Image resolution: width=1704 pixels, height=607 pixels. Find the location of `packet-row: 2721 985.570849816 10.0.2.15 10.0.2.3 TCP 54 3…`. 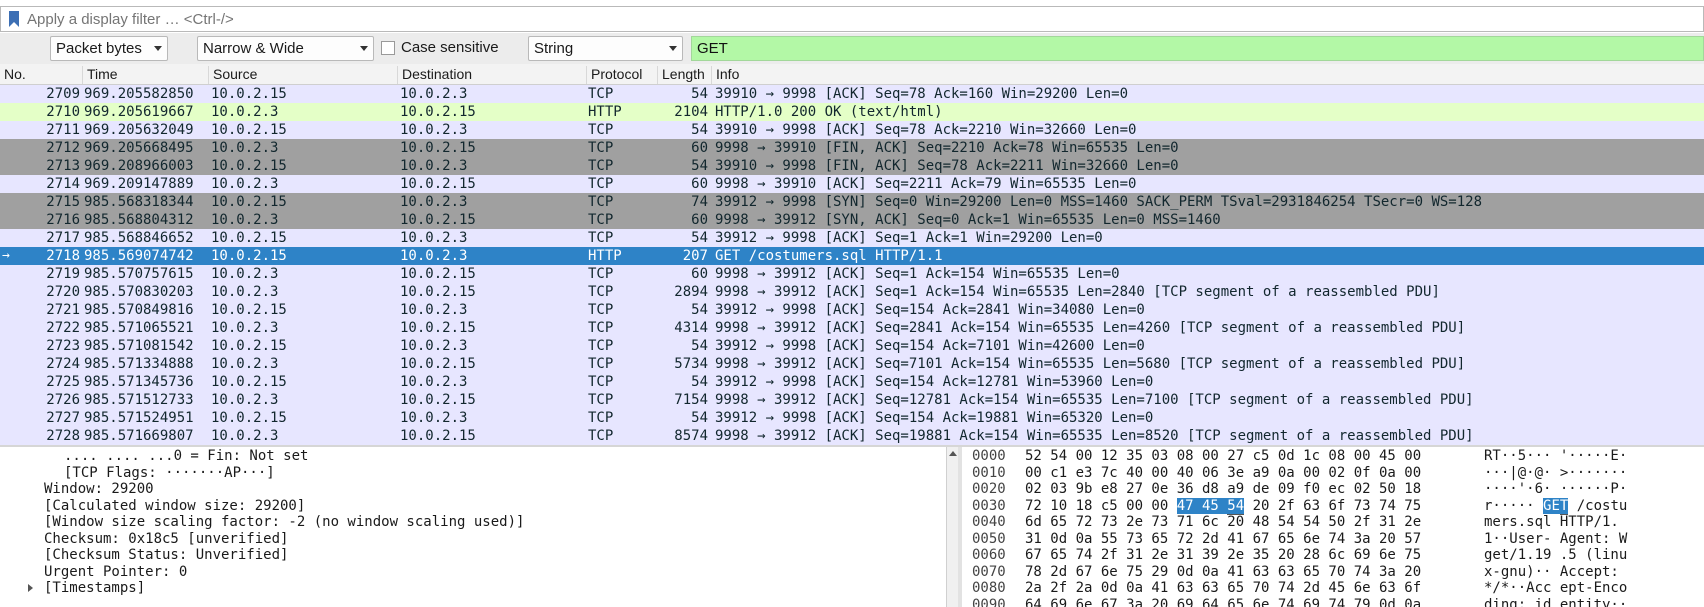

packet-row: 2721 985.570849816 10.0.2.15 10.0.2.3 TCP 54 3… is located at coordinates (852, 310).